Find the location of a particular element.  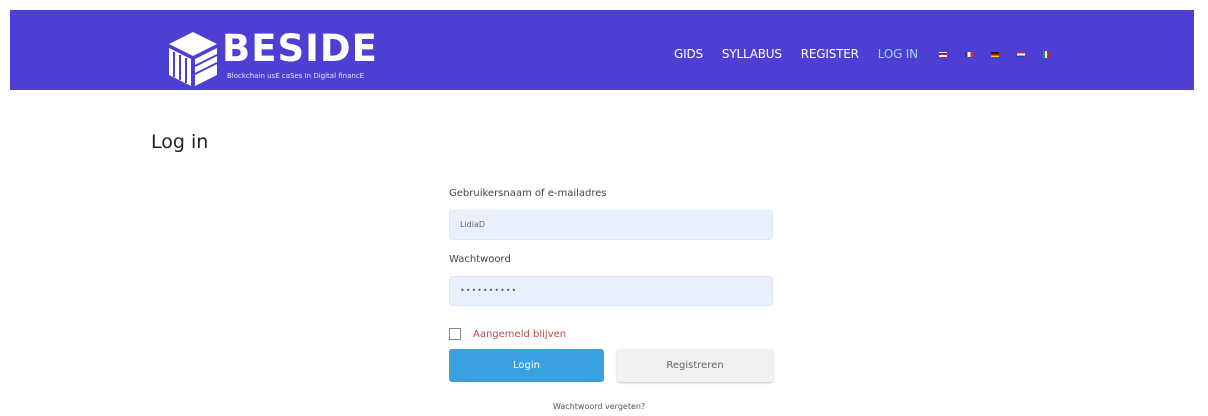

nav-item-register: REGISTER is located at coordinates (830, 54).